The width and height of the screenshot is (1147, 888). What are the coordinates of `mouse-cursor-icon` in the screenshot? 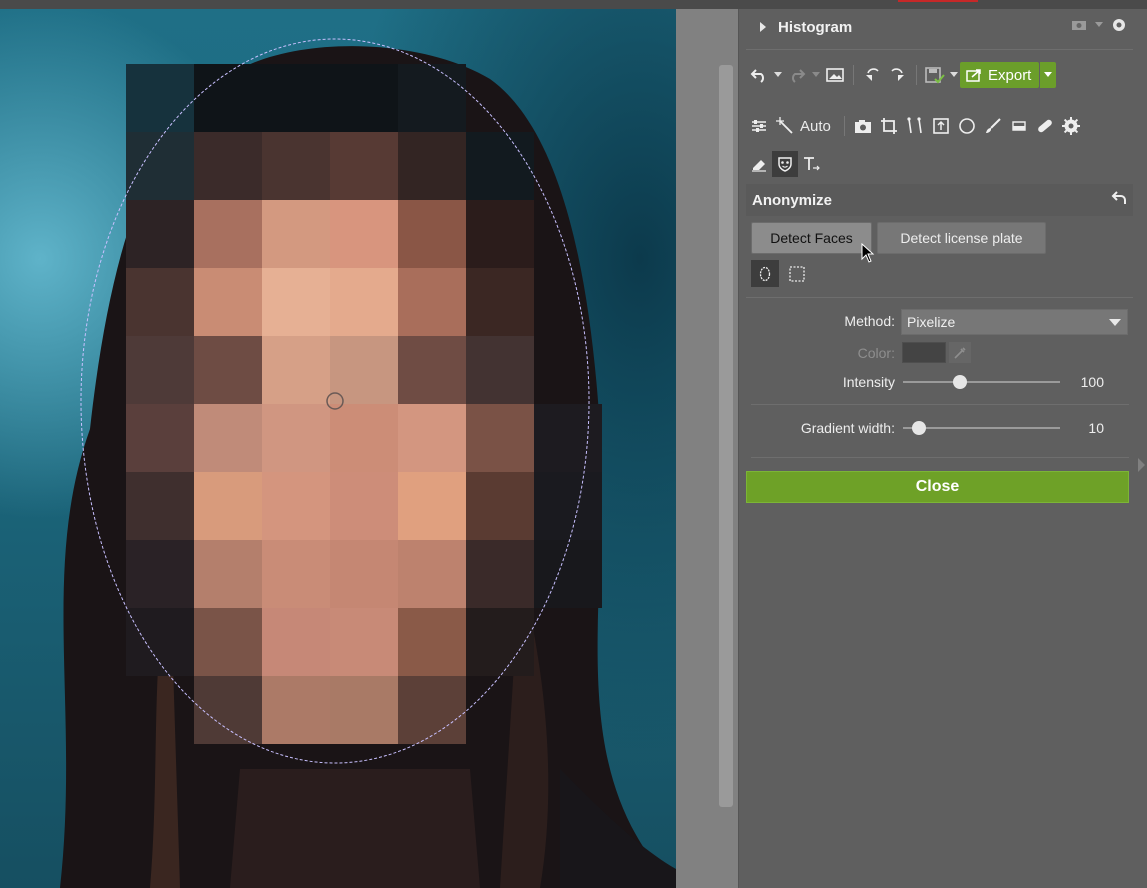 It's located at (868, 253).